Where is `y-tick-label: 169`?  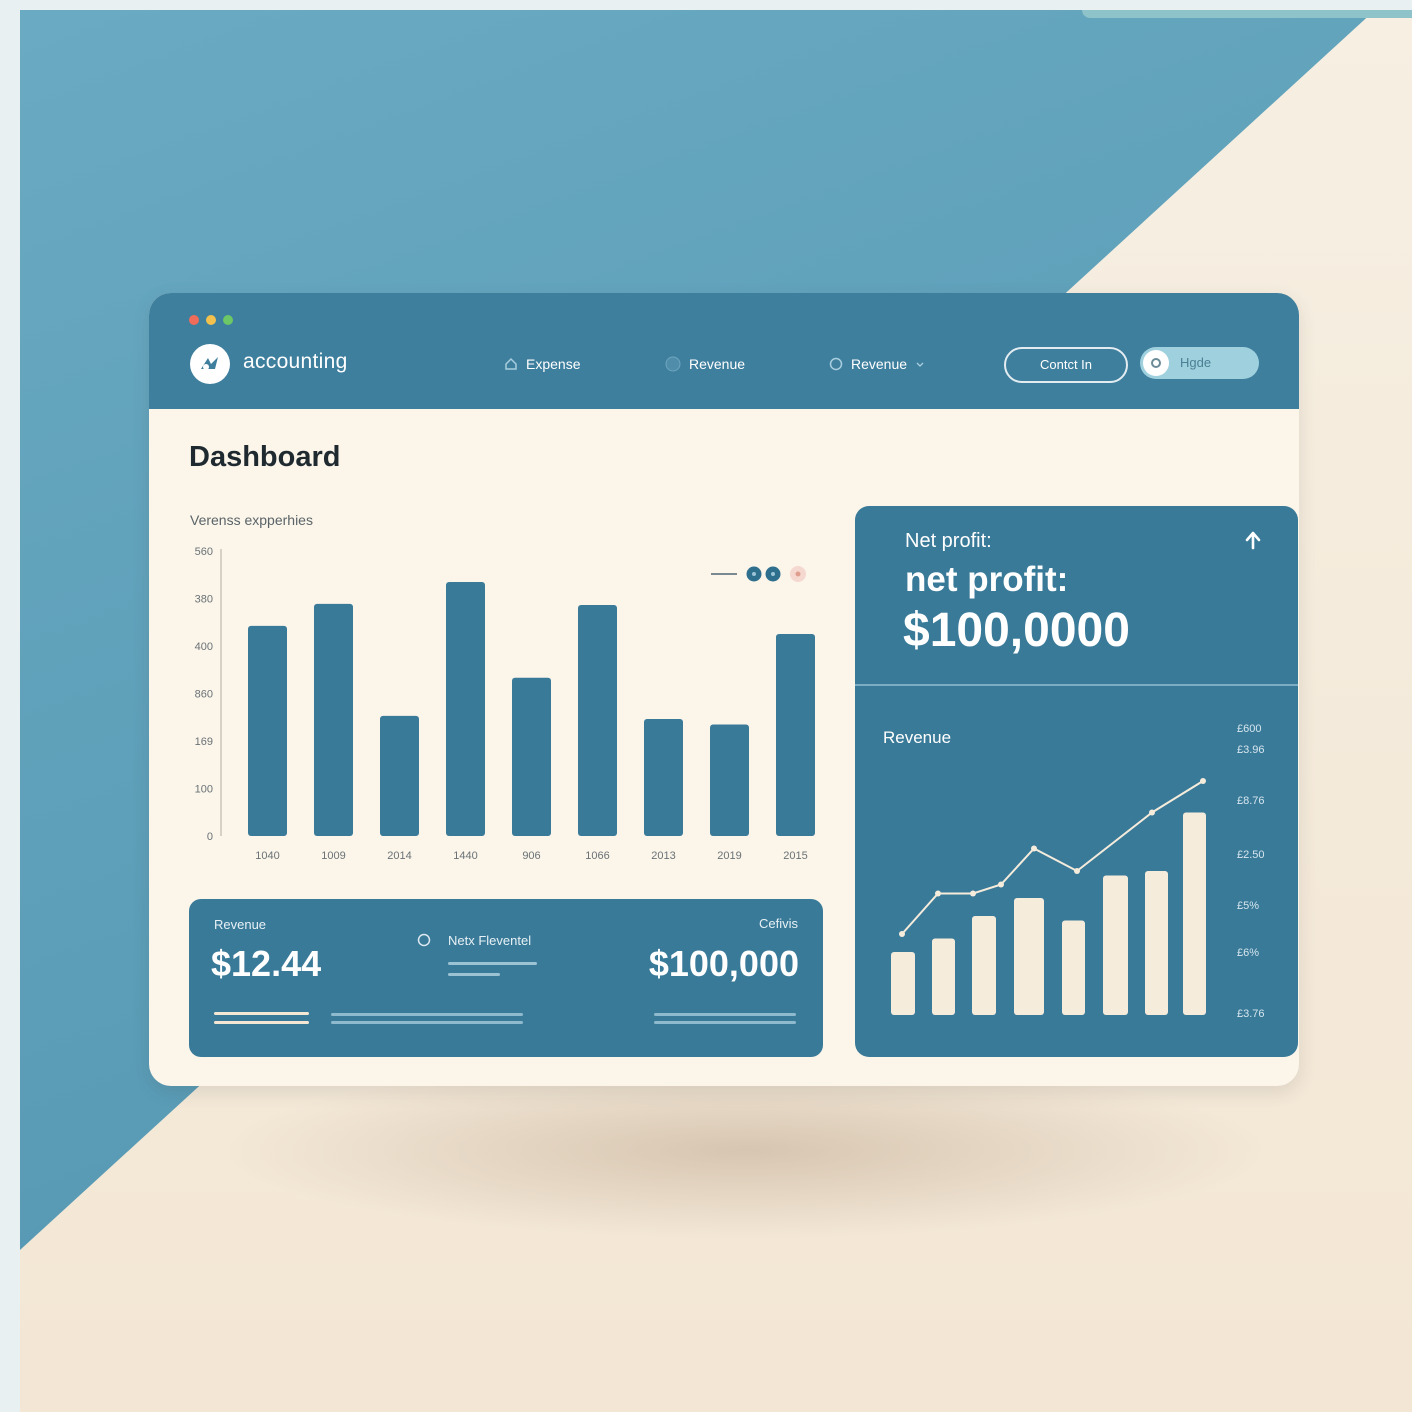
y-tick-label: 169 is located at coordinates (204, 742).